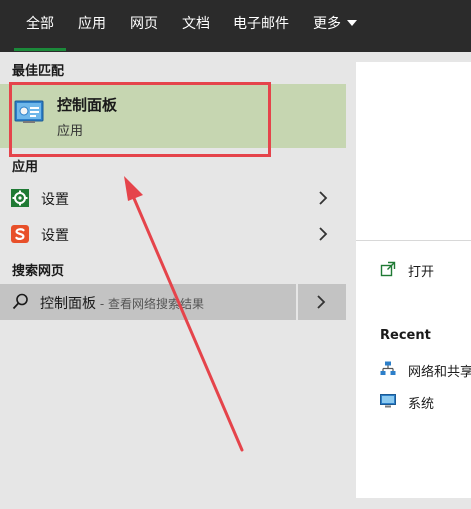 The height and width of the screenshot is (509, 471). I want to click on tab-email-label: 电子邮件, so click(261, 24).